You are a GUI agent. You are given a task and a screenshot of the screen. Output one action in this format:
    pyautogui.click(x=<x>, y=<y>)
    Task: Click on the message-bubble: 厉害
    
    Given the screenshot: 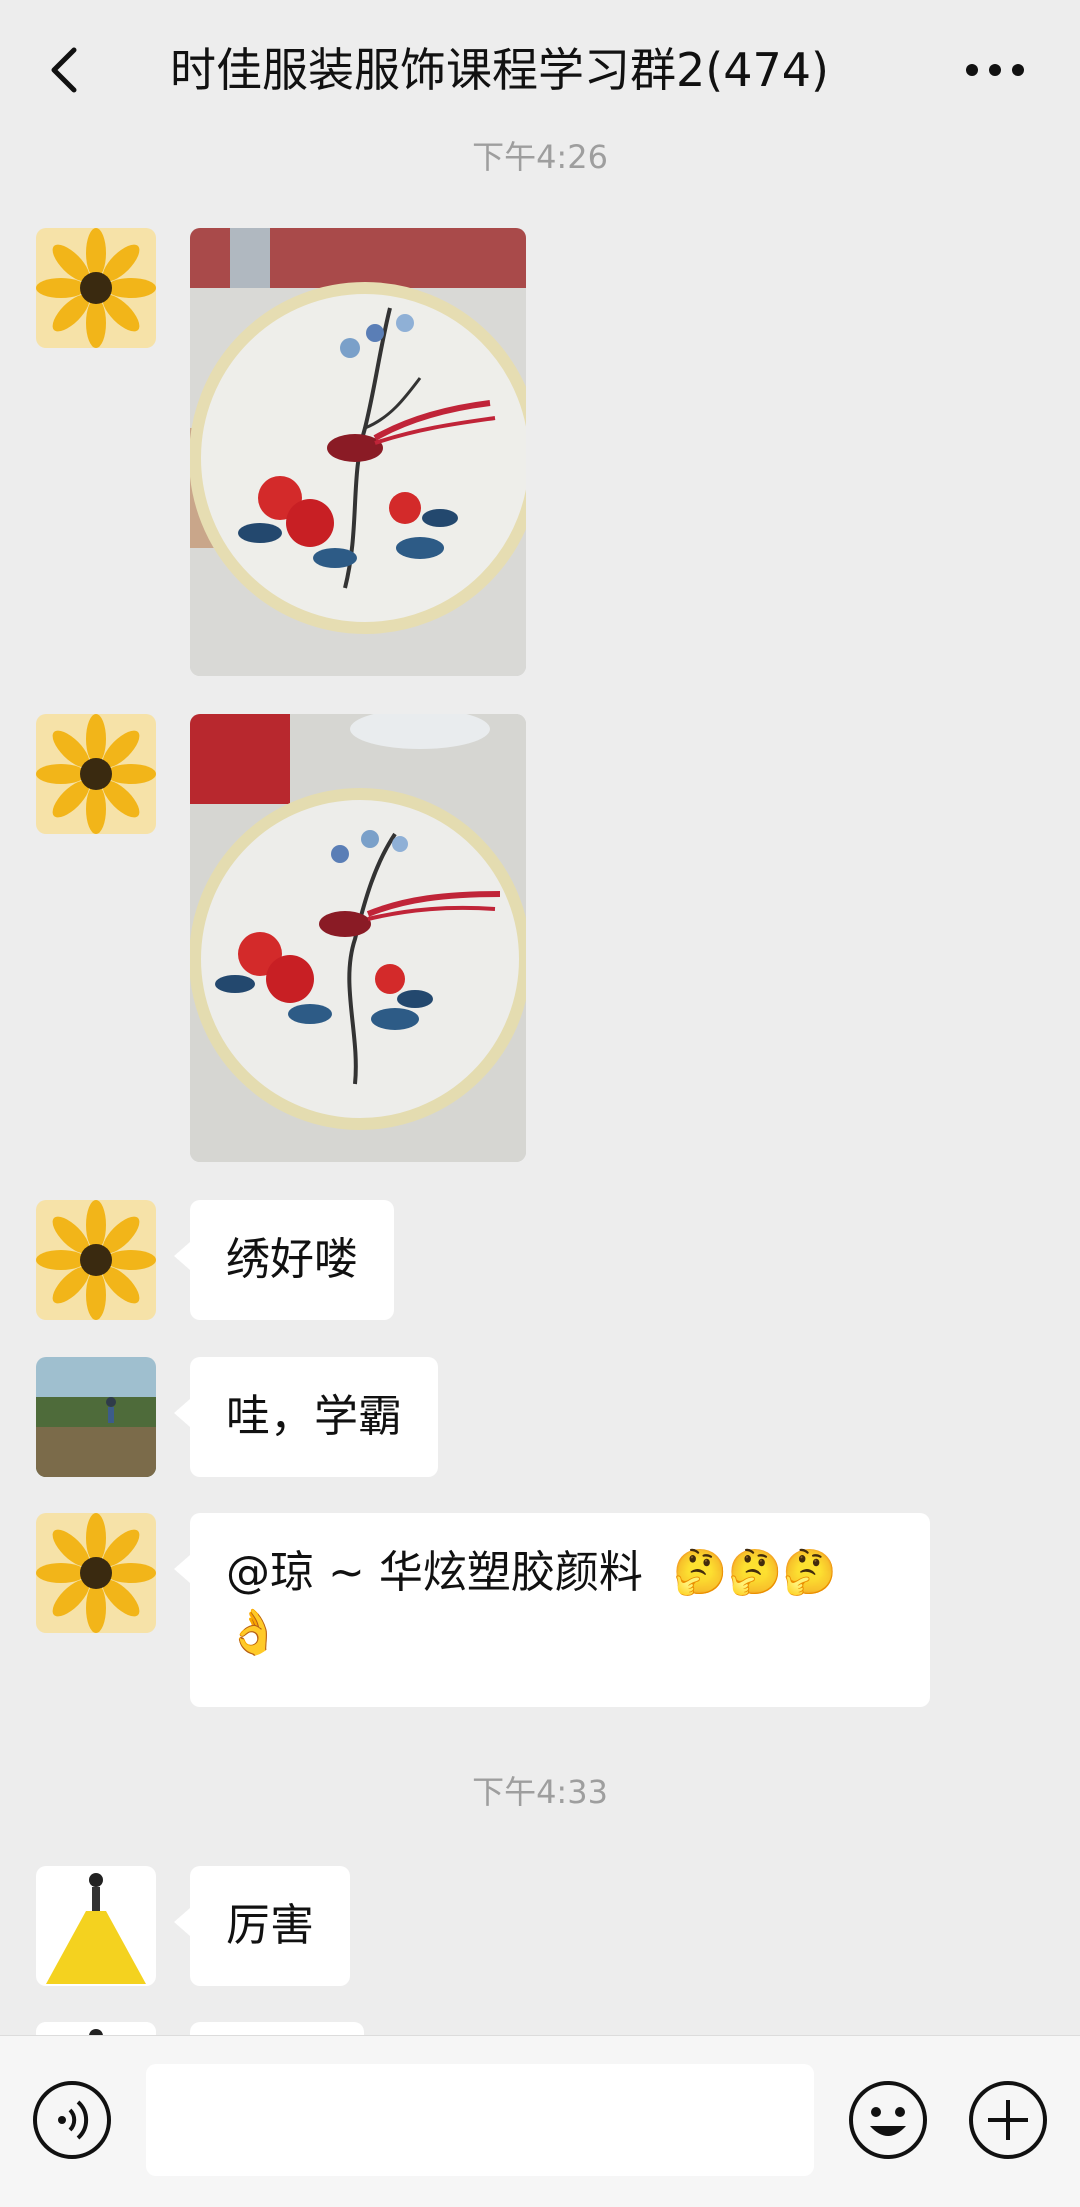 What is the action you would take?
    pyautogui.click(x=262, y=1926)
    